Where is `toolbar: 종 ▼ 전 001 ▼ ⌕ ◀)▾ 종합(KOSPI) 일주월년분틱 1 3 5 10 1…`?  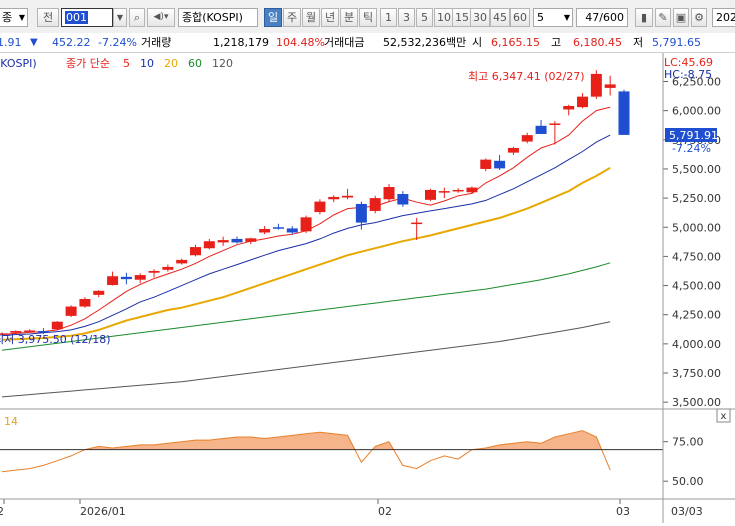
toolbar: 종 ▼ 전 001 ▼ ⌕ ◀)▾ 종합(KOSPI) 일주월년분틱 1 3 5 10 1… is located at coordinates (367, 17).